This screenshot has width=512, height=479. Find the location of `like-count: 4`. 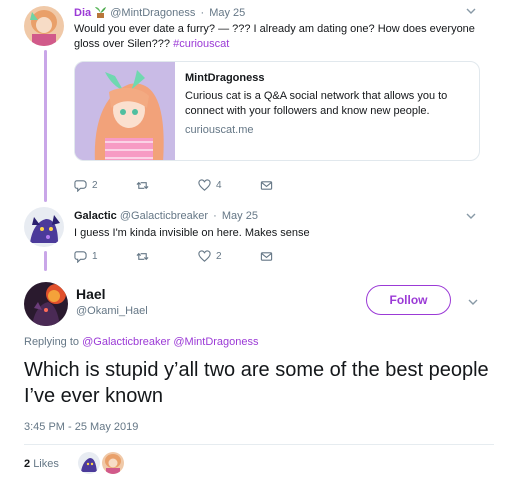

like-count: 4 is located at coordinates (219, 185).